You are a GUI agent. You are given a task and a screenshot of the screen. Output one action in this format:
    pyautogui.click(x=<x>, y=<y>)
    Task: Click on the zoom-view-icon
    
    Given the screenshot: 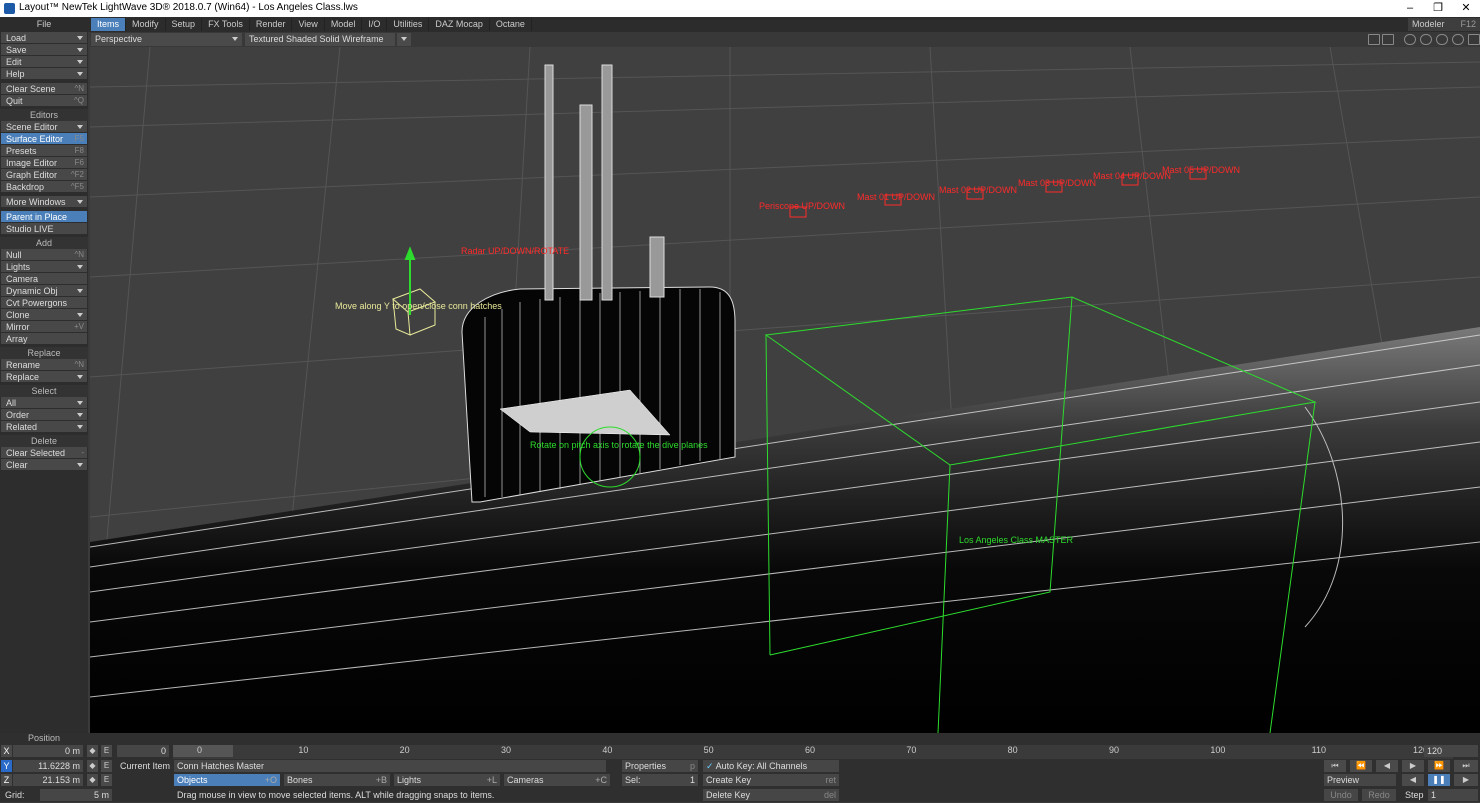 What is the action you would take?
    pyautogui.click(x=1458, y=39)
    